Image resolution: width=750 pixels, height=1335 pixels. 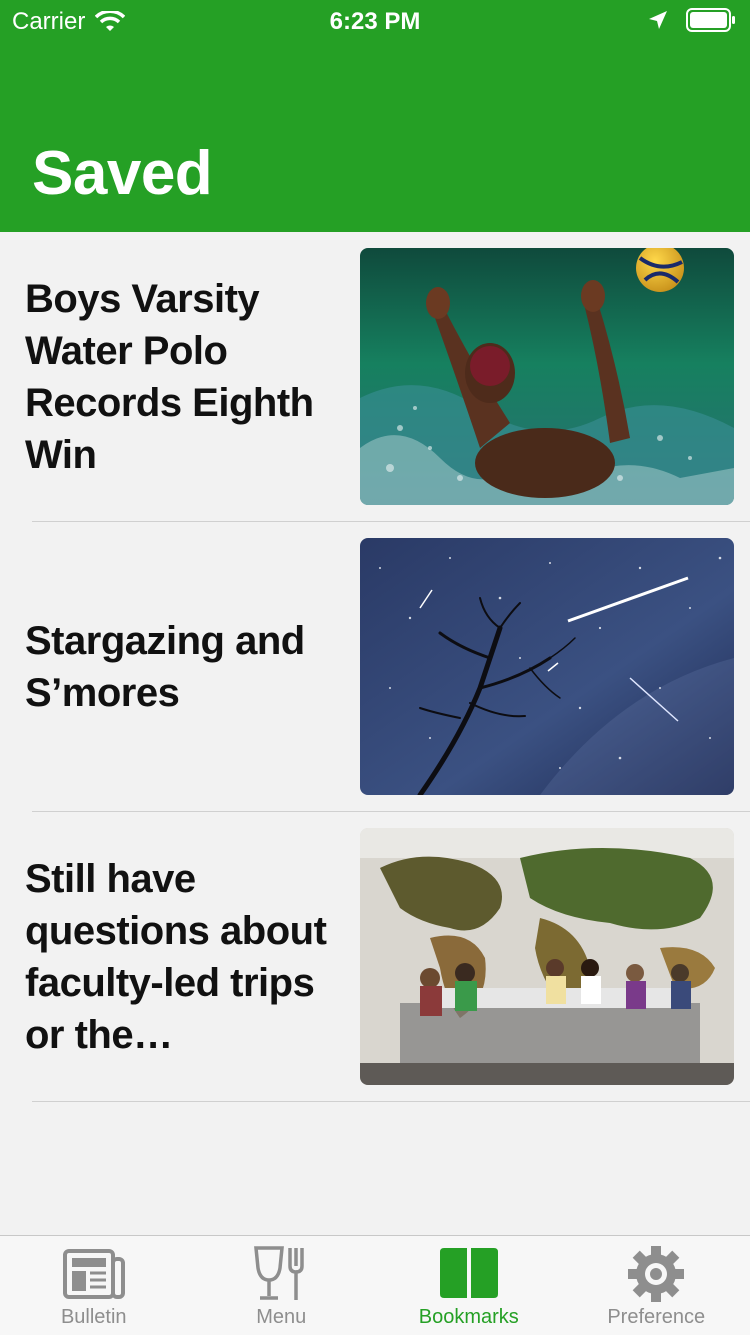 I want to click on status-right, so click(x=692, y=20).